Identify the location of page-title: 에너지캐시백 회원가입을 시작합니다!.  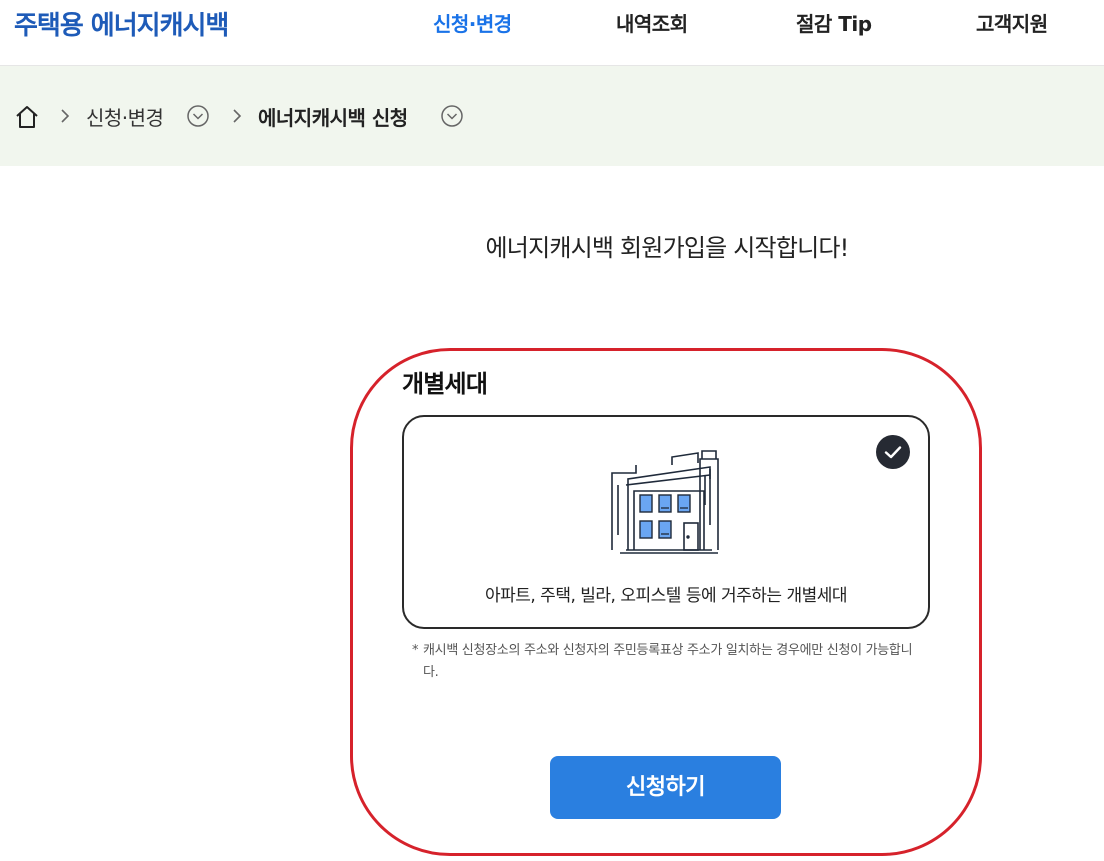
(667, 248).